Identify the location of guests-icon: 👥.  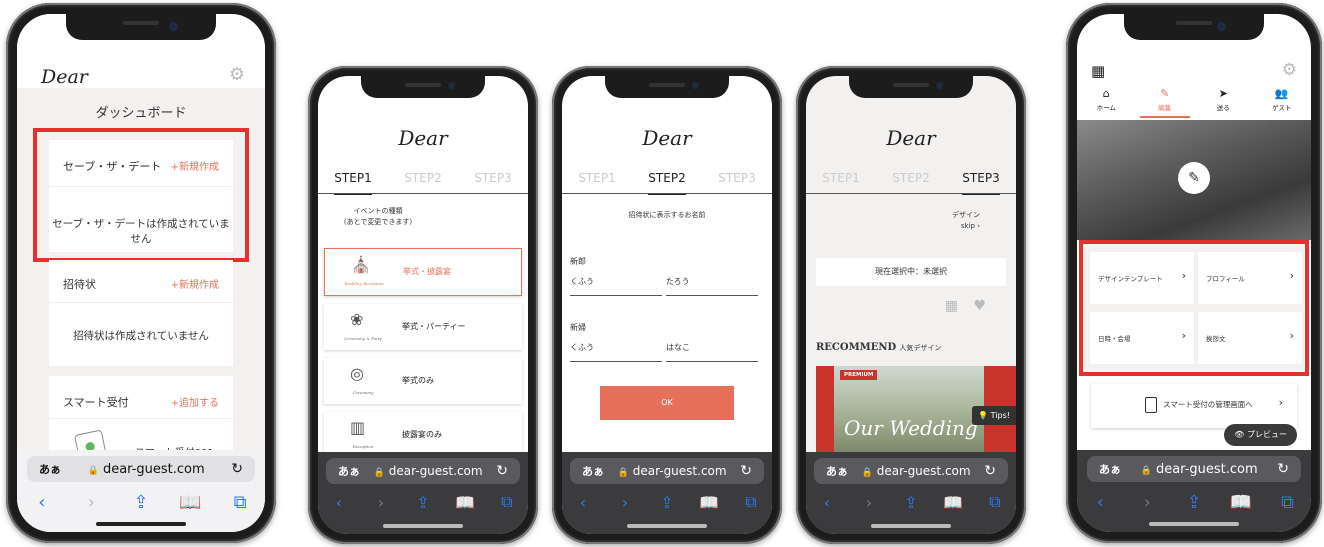
(1281, 93).